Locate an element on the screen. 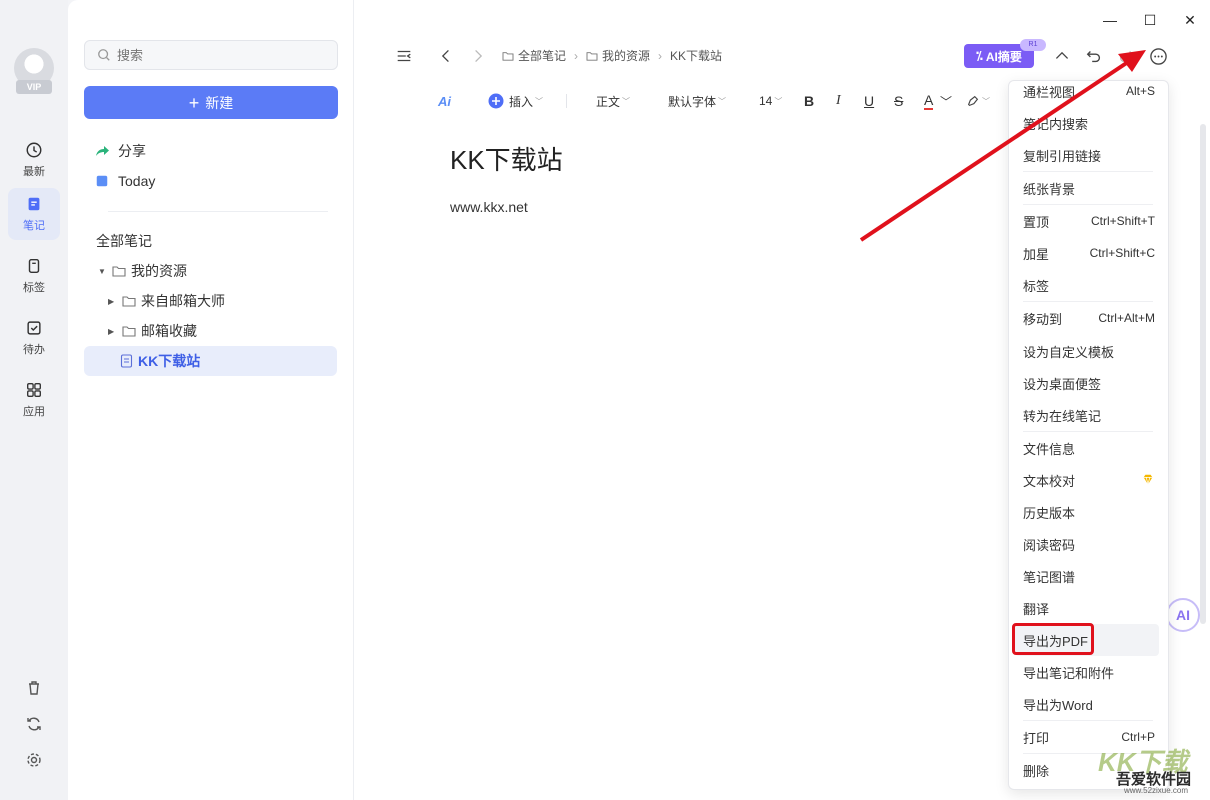 This screenshot has height=800, width=1210. minimize-icon: — is located at coordinates (1110, 20).